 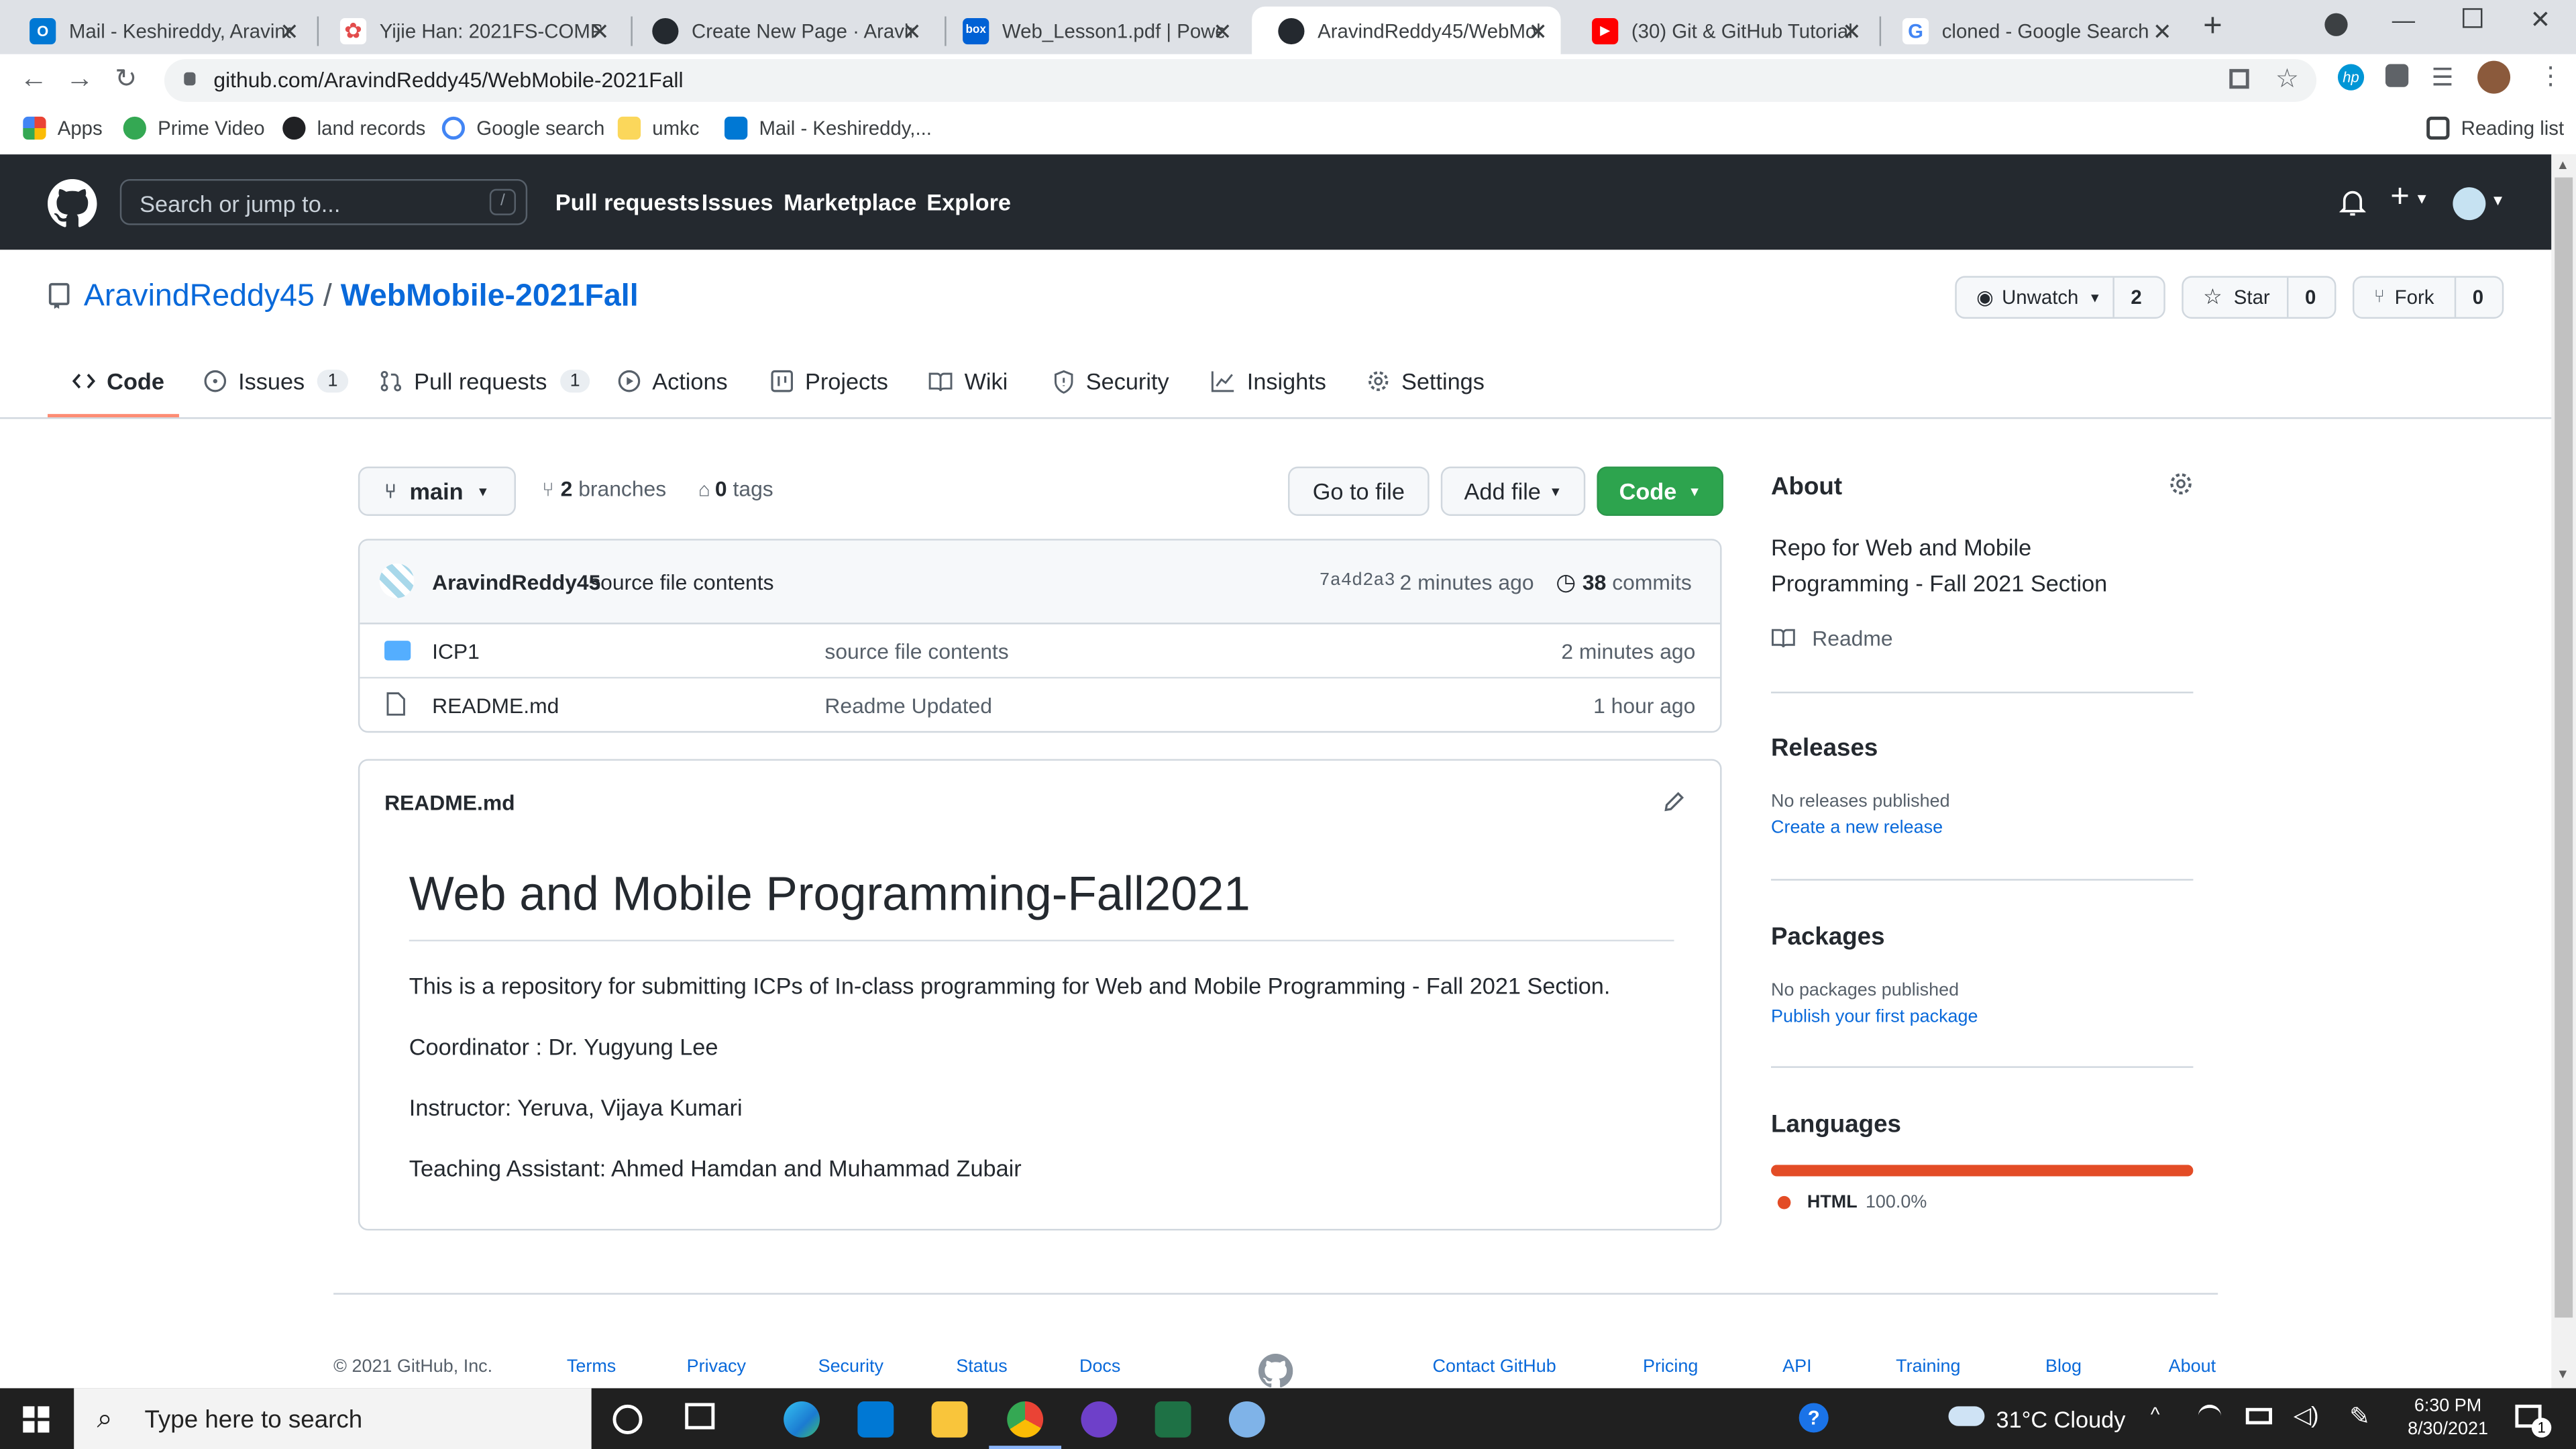 I want to click on repo-owner-link: AravindReddy45, so click(x=199, y=296).